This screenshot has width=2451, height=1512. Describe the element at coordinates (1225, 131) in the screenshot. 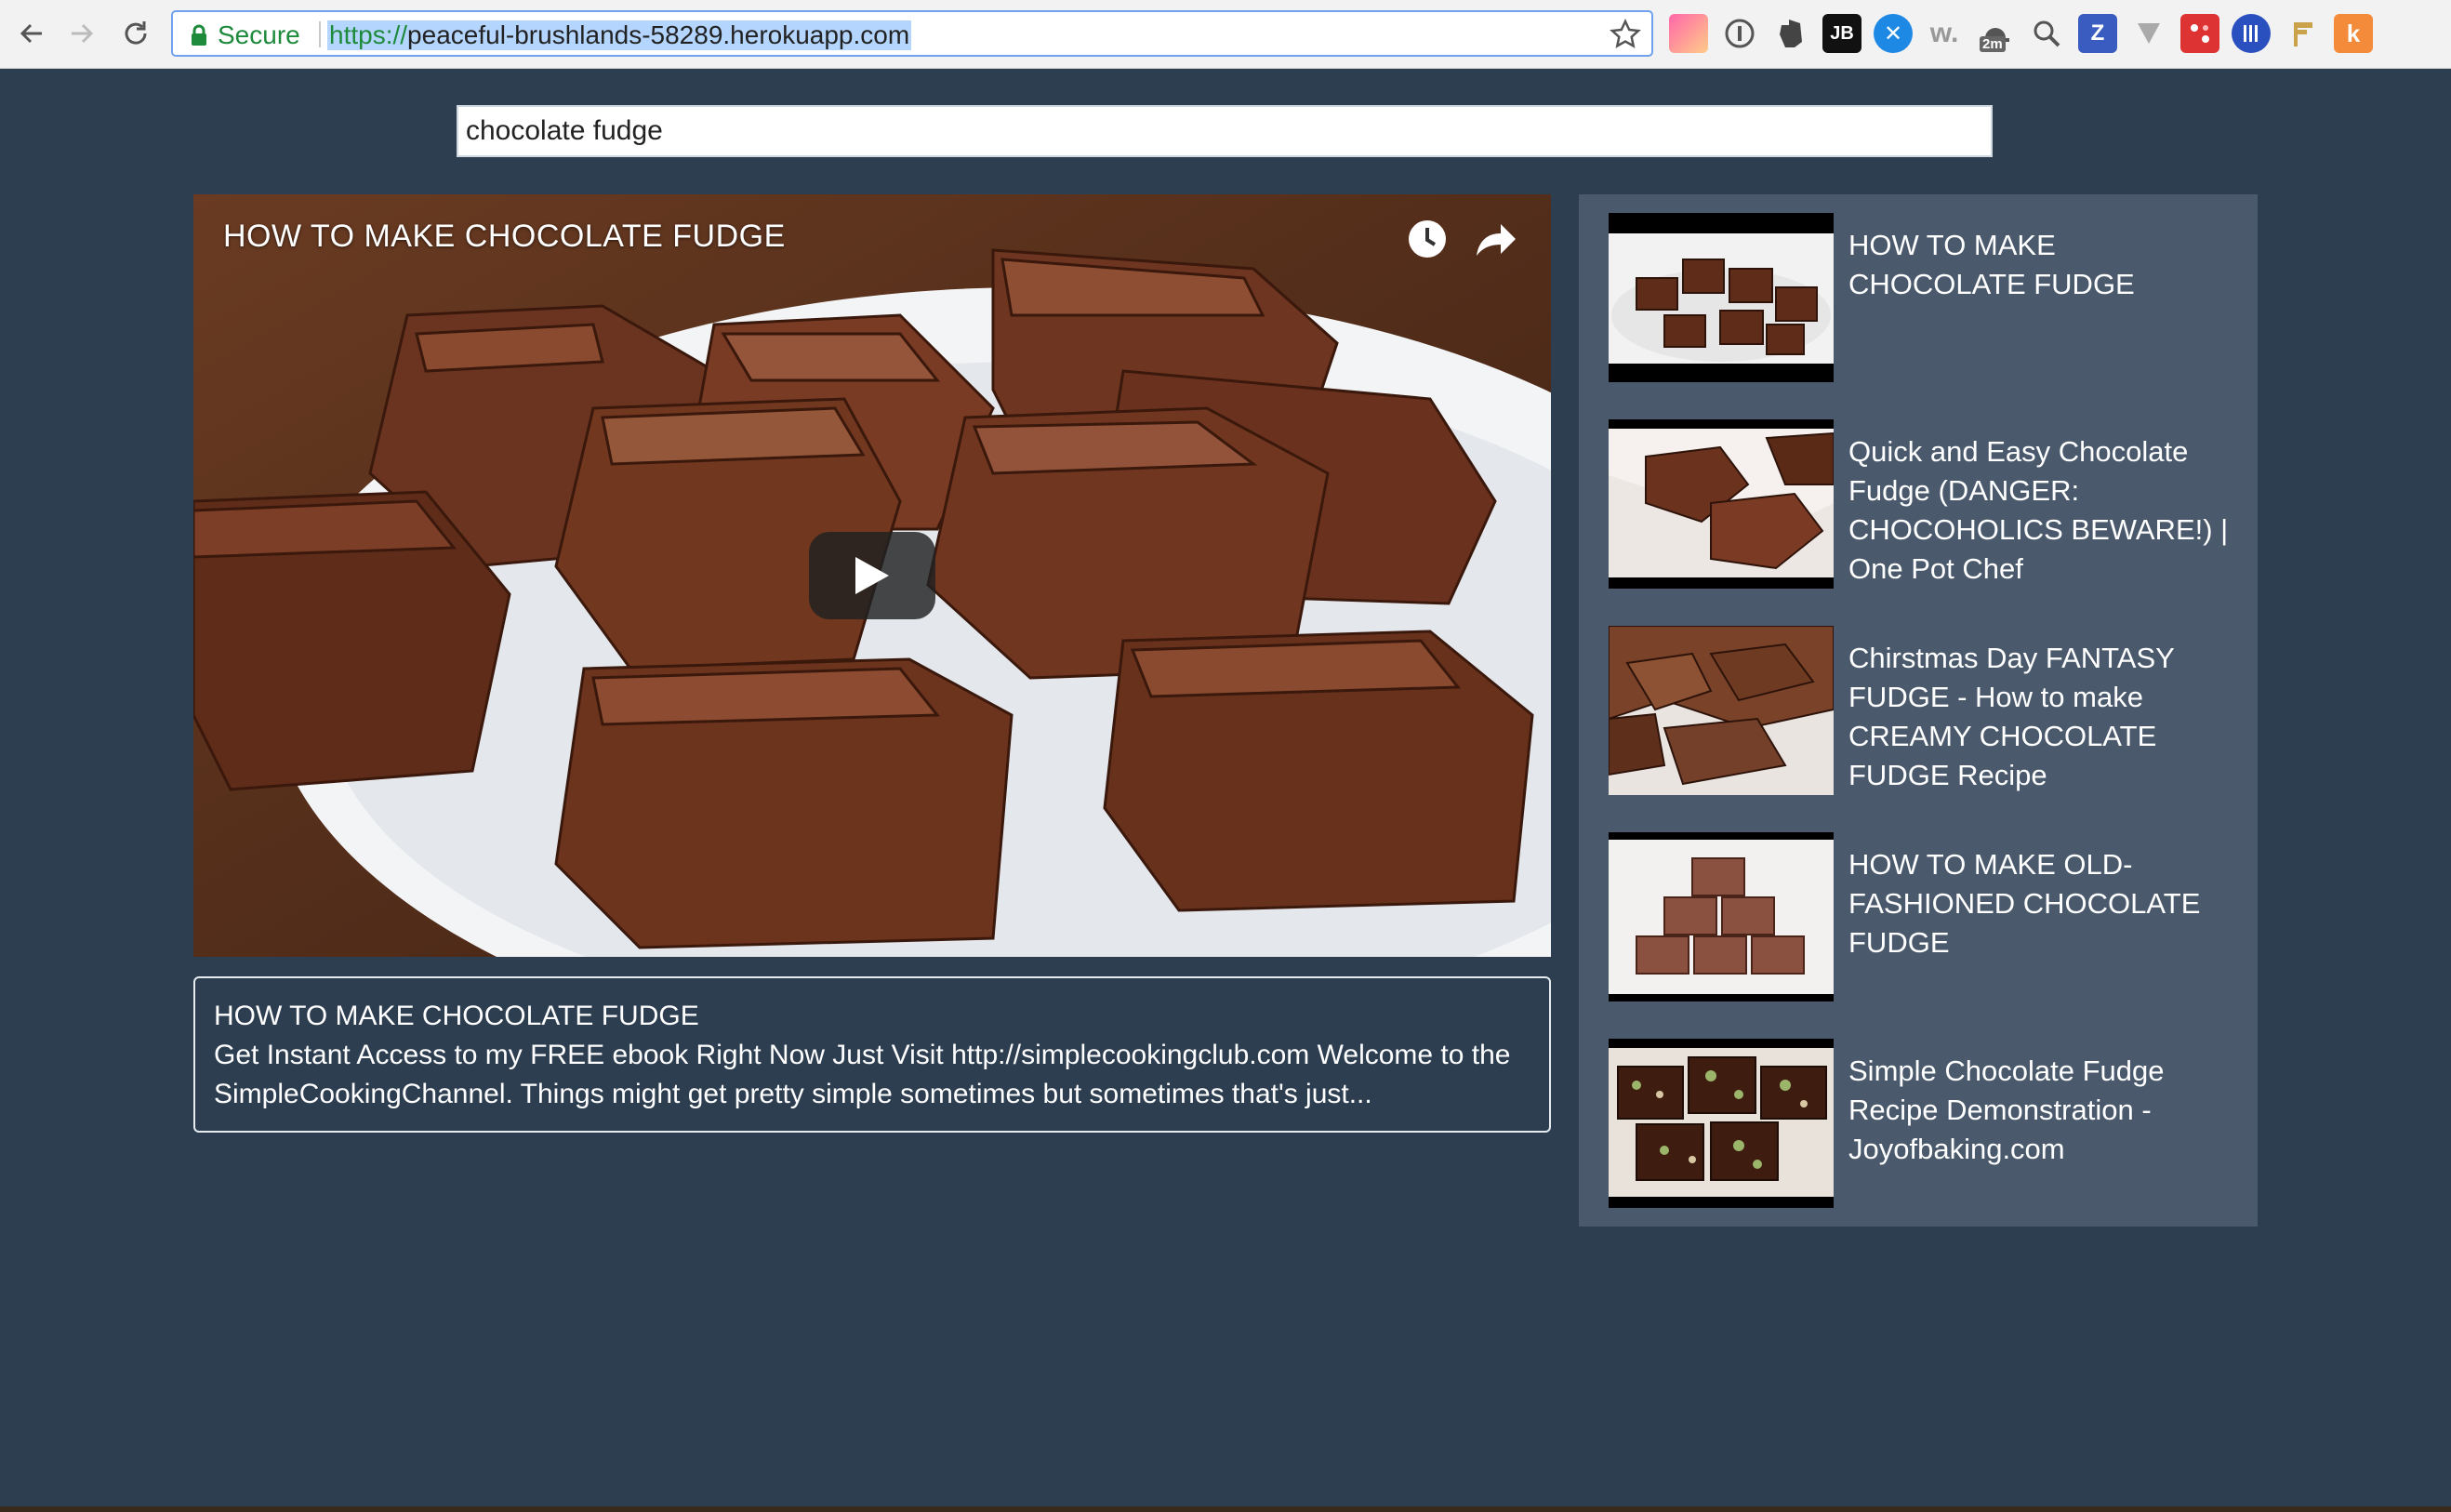

I see `search-input` at that location.